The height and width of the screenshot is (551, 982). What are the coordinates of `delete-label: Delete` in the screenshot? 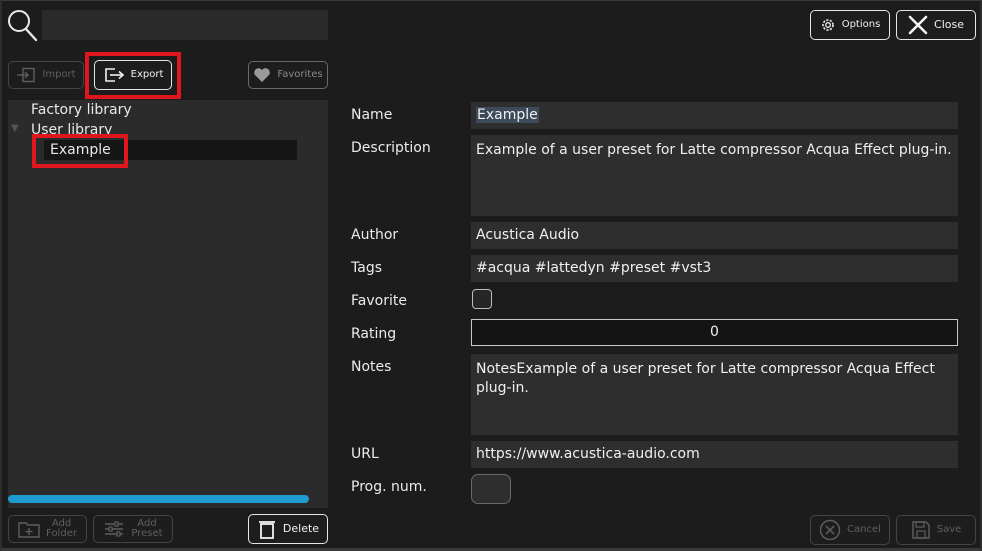 It's located at (301, 529).